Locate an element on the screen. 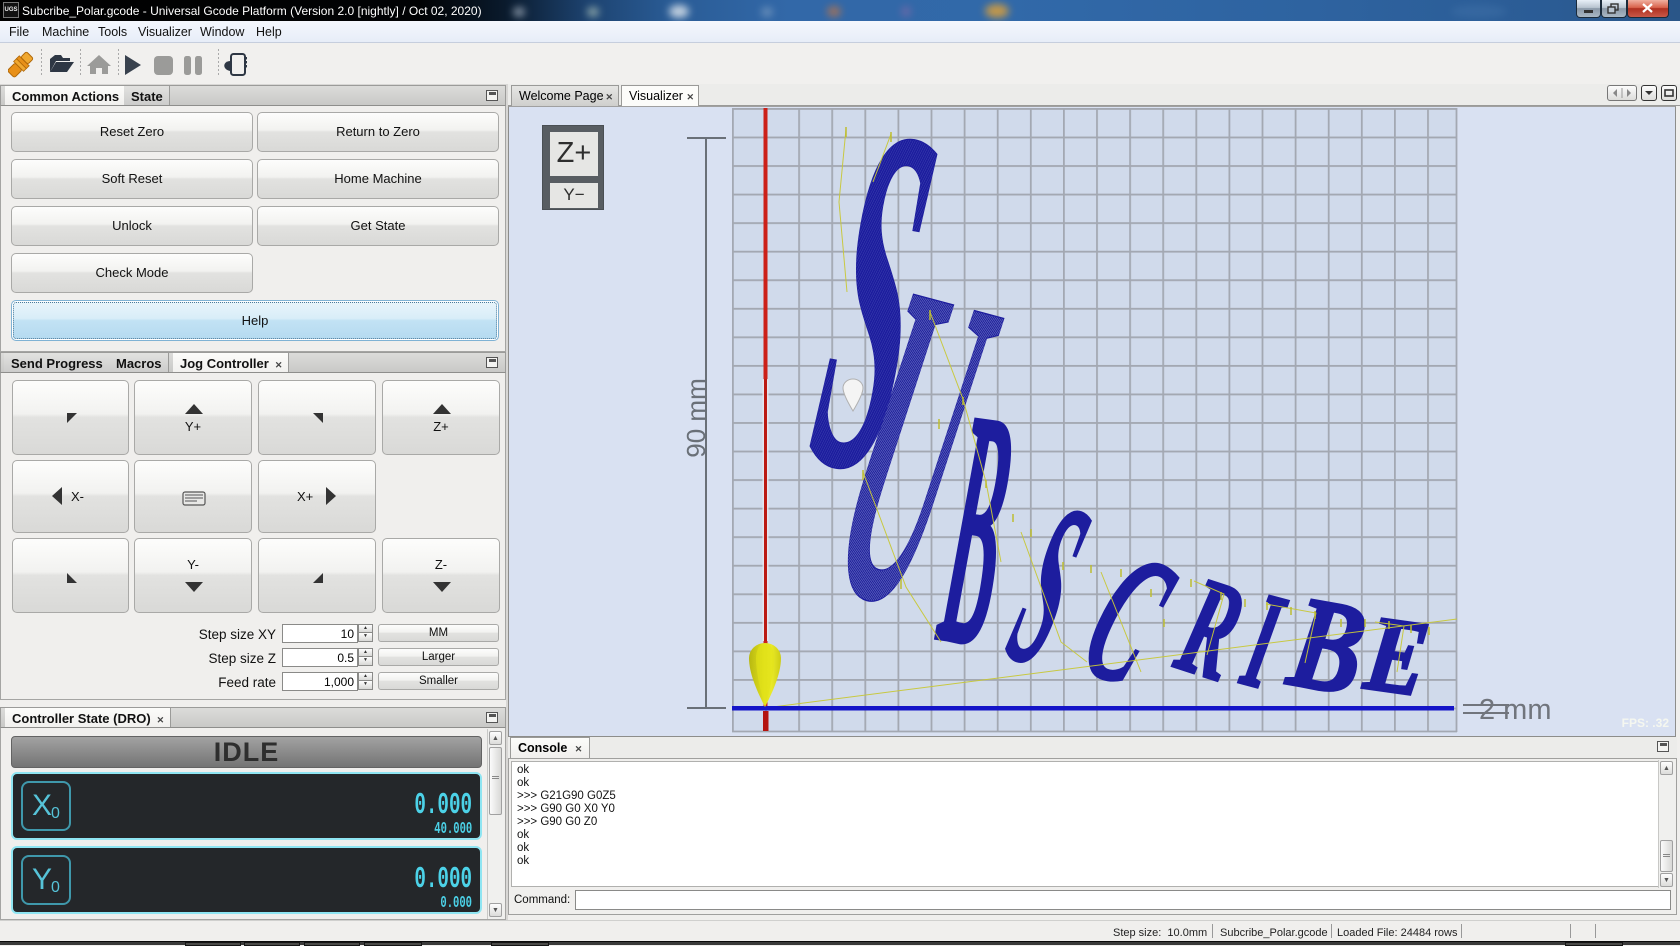 The image size is (1680, 946). svg-text: 2 mm is located at coordinates (1515, 710).